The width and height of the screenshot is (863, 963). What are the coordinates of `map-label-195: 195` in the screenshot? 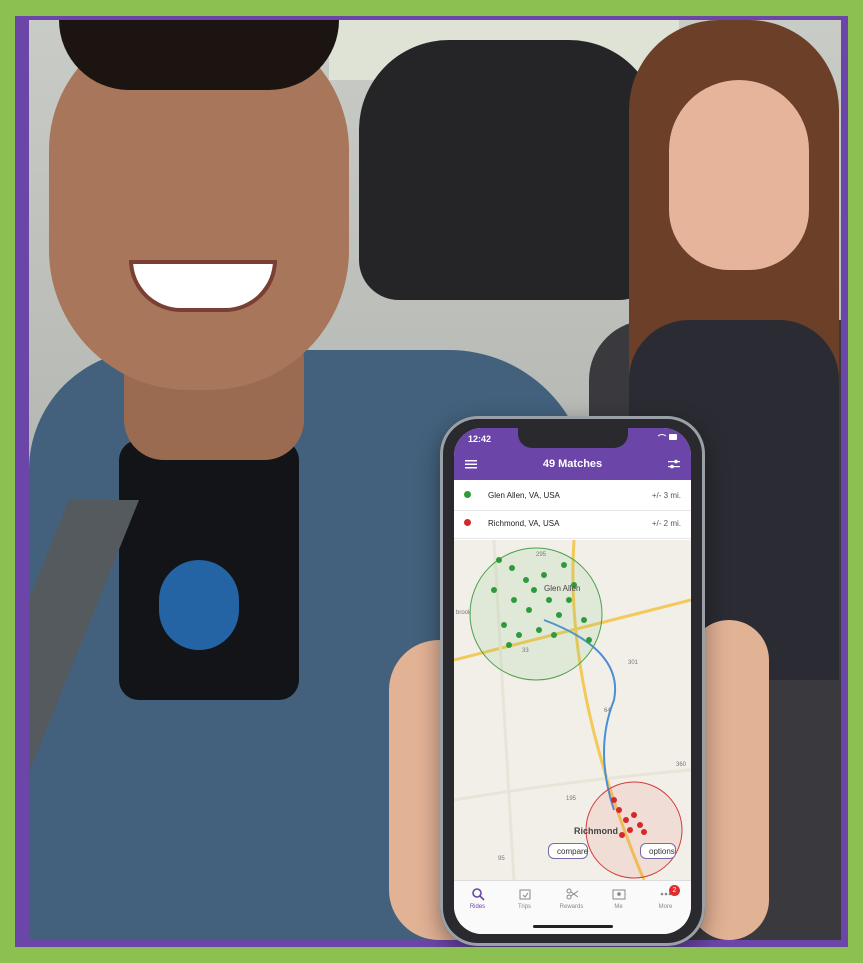 It's located at (571, 799).